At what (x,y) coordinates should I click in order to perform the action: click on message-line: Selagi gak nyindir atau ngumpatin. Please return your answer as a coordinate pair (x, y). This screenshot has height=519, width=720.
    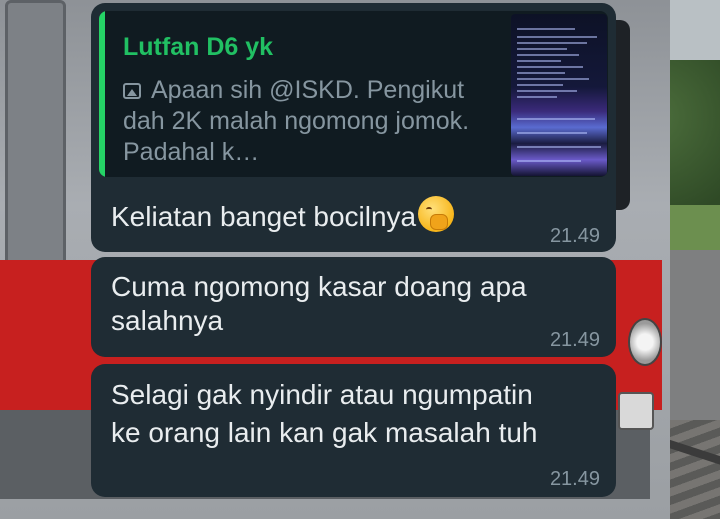
    Looking at the image, I should click on (322, 394).